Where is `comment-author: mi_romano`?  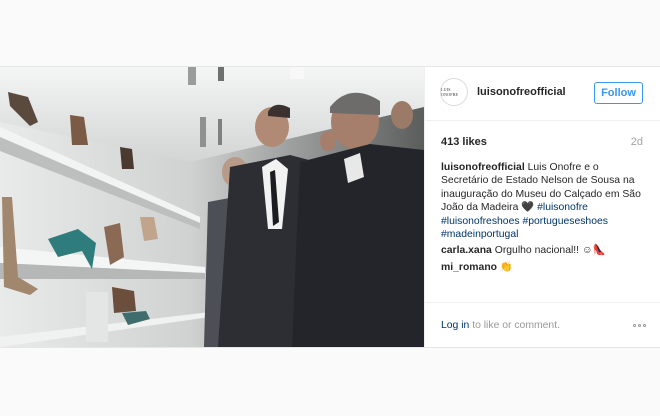
comment-author: mi_romano is located at coordinates (469, 267).